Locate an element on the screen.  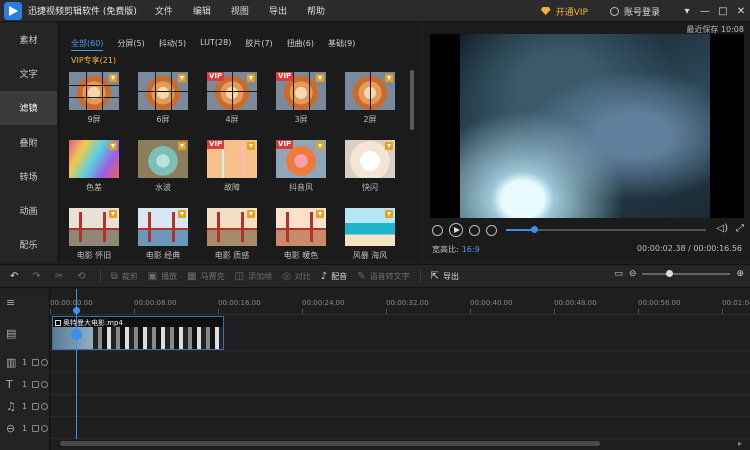
zoom-slider is located at coordinates (686, 273).